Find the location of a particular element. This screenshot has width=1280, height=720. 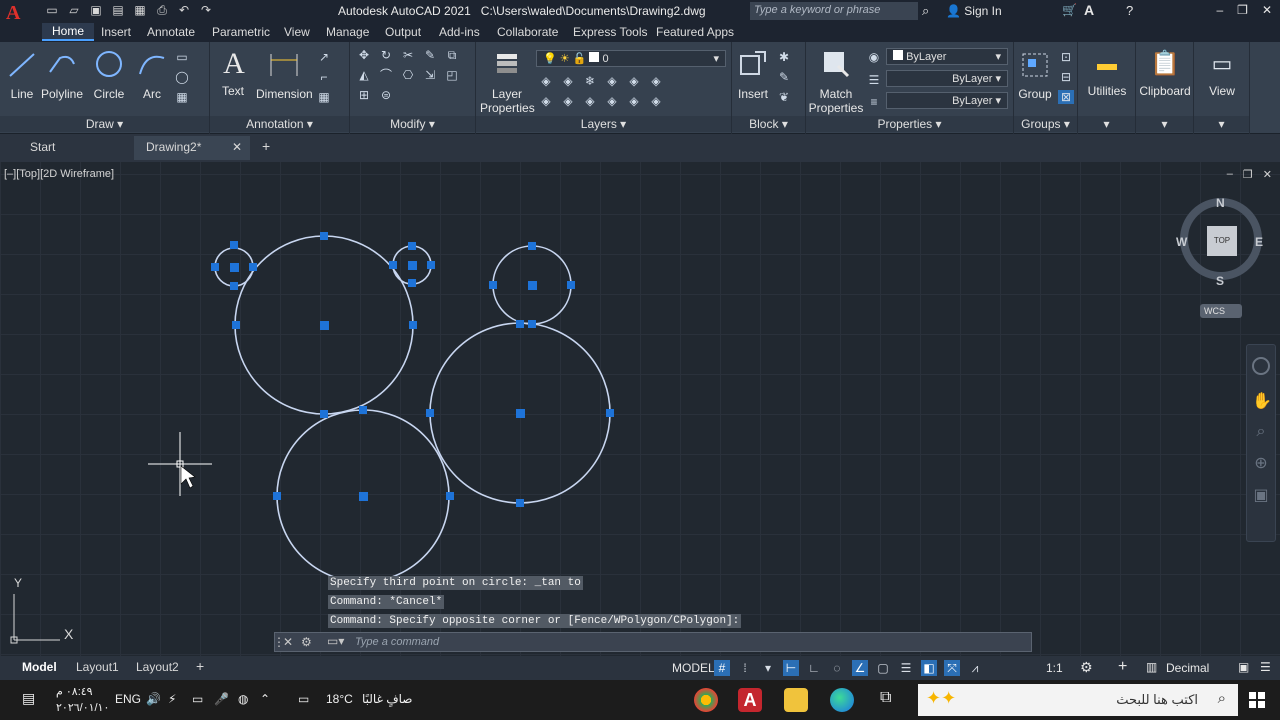

ellipse-icon: ◯ is located at coordinates (182, 77).